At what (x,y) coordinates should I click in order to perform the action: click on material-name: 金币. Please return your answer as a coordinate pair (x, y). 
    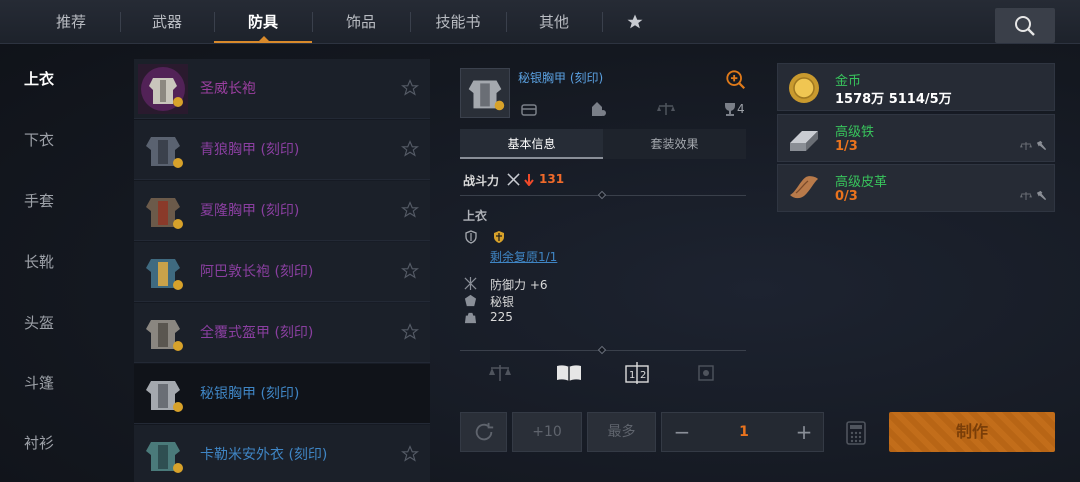
    Looking at the image, I should click on (848, 81).